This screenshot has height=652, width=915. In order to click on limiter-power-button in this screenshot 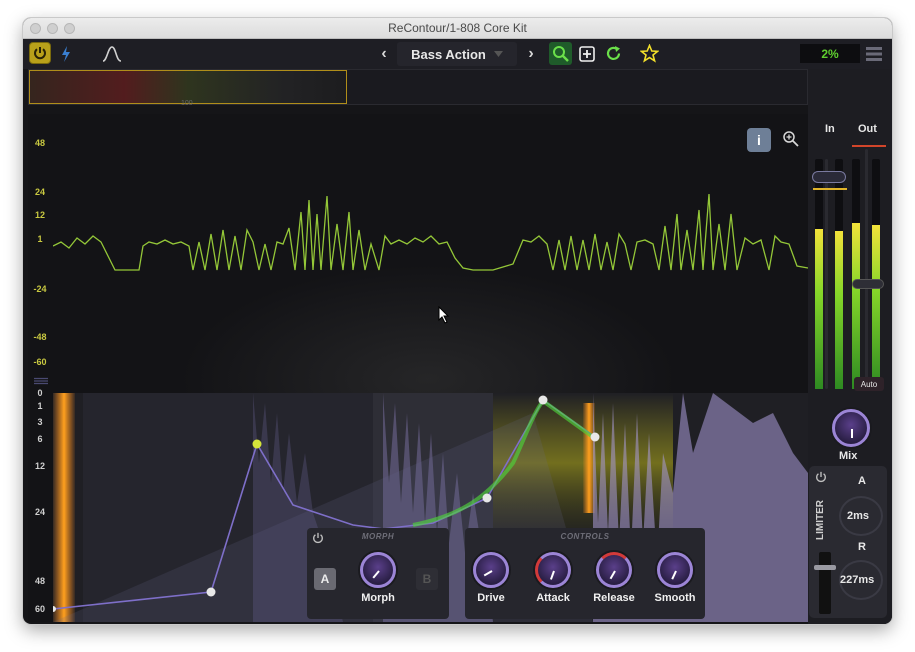, I will do `click(821, 477)`.